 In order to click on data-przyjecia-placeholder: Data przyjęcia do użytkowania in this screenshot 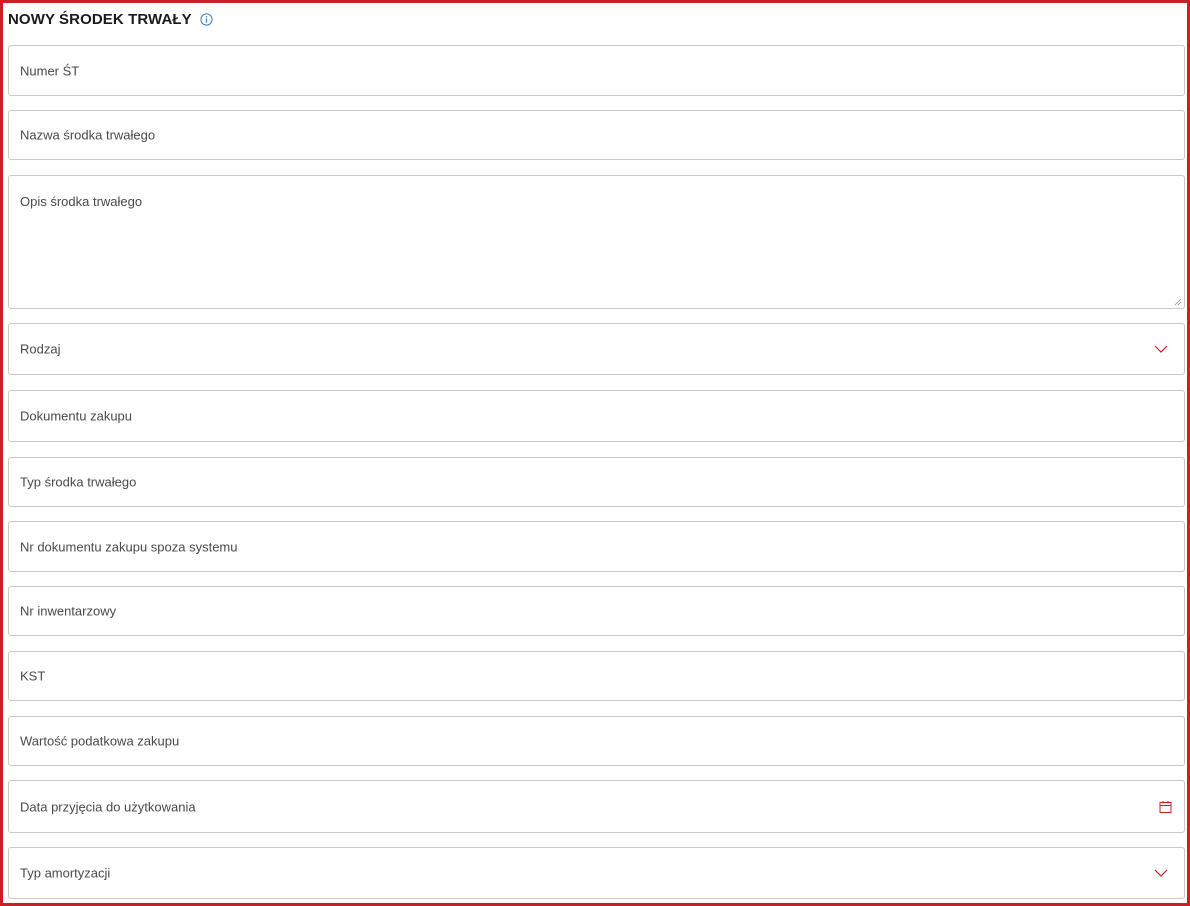, I will do `click(108, 806)`.